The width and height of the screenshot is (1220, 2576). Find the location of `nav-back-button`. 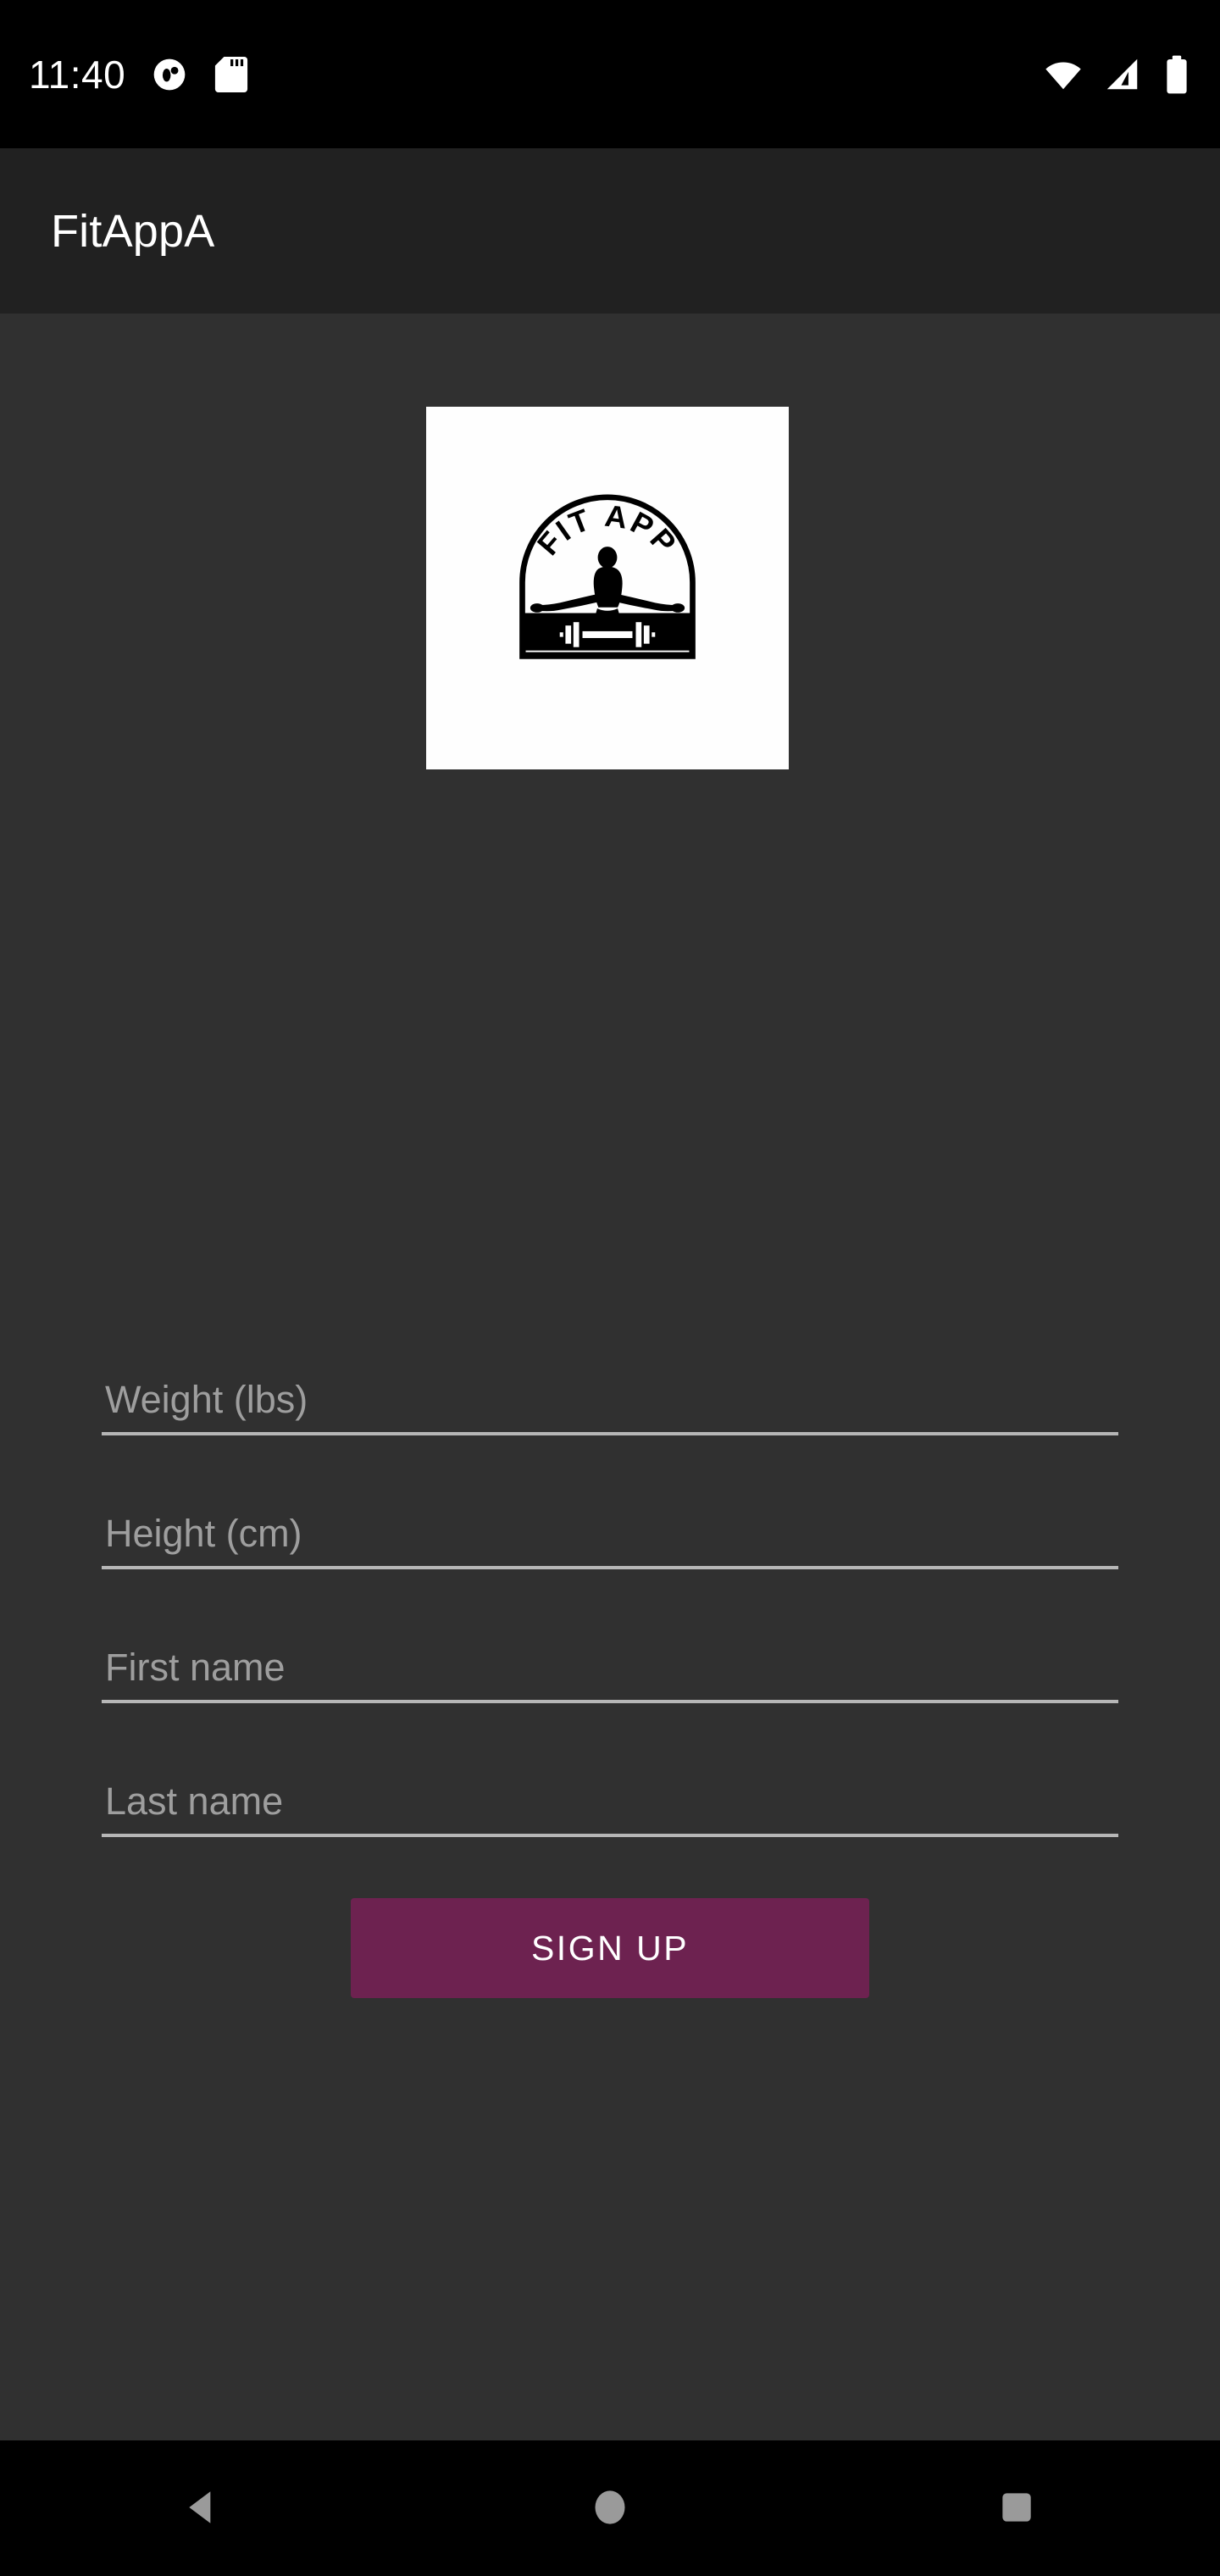

nav-back-button is located at coordinates (203, 2508).